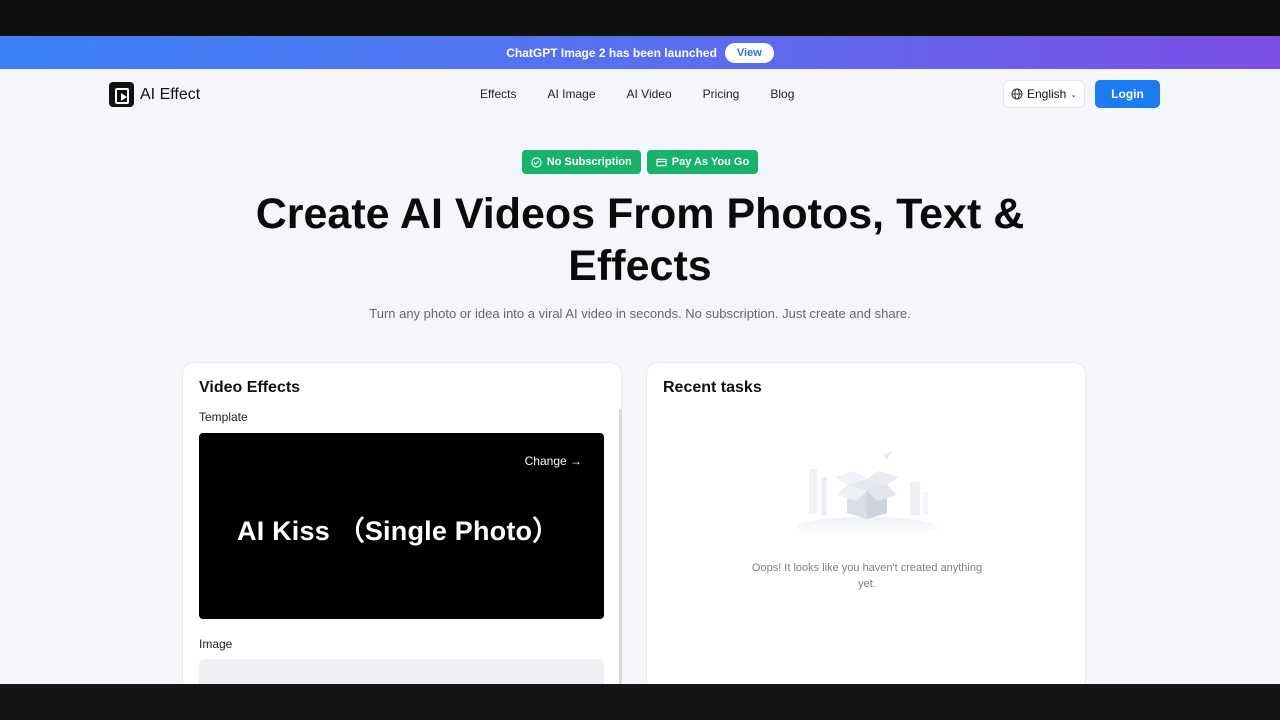 The width and height of the screenshot is (1280, 720). I want to click on logo-icon, so click(121, 94).